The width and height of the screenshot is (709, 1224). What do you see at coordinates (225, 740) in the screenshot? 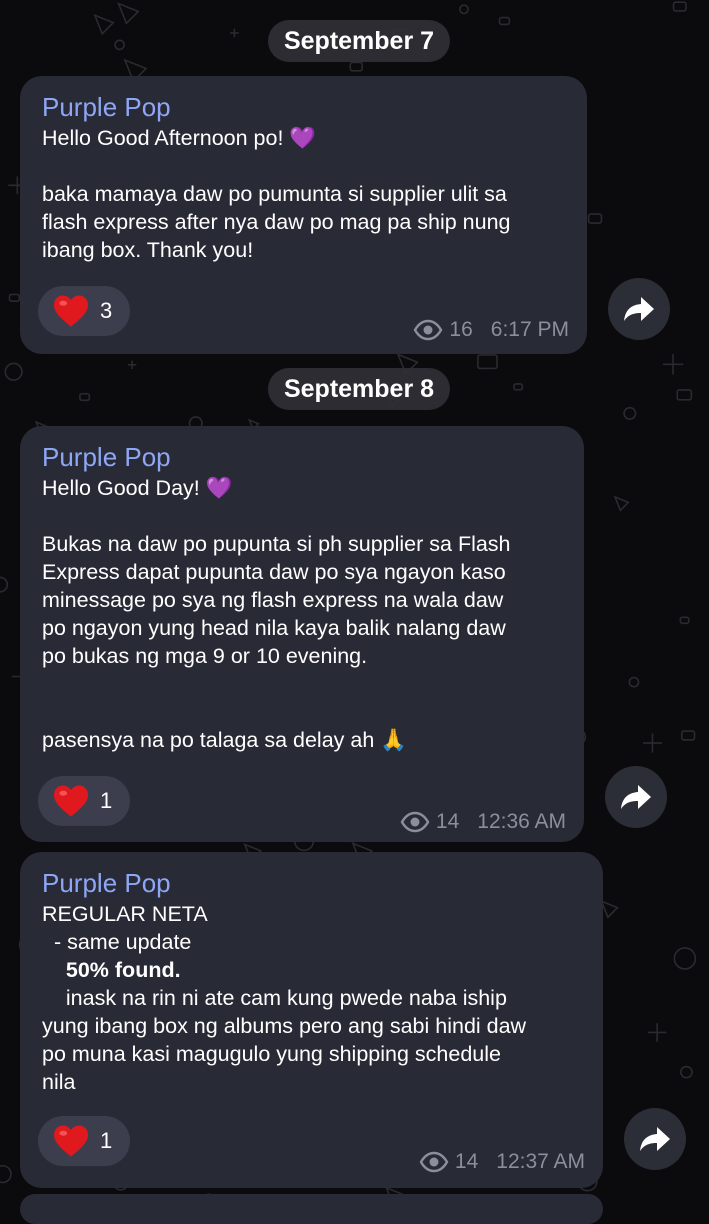
I see `message-line: pasensya na po talaga sa delay ah 🙏` at bounding box center [225, 740].